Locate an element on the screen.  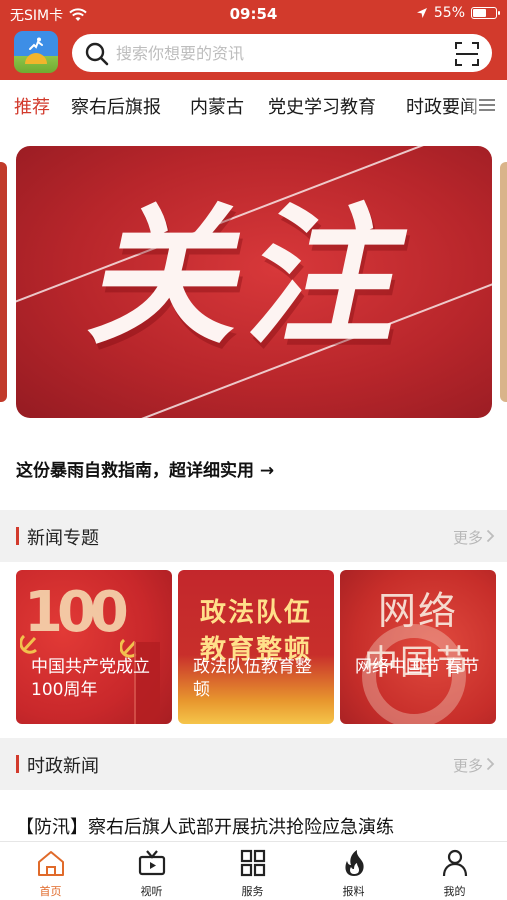
party-emblem-icon is located at coordinates (28, 644).